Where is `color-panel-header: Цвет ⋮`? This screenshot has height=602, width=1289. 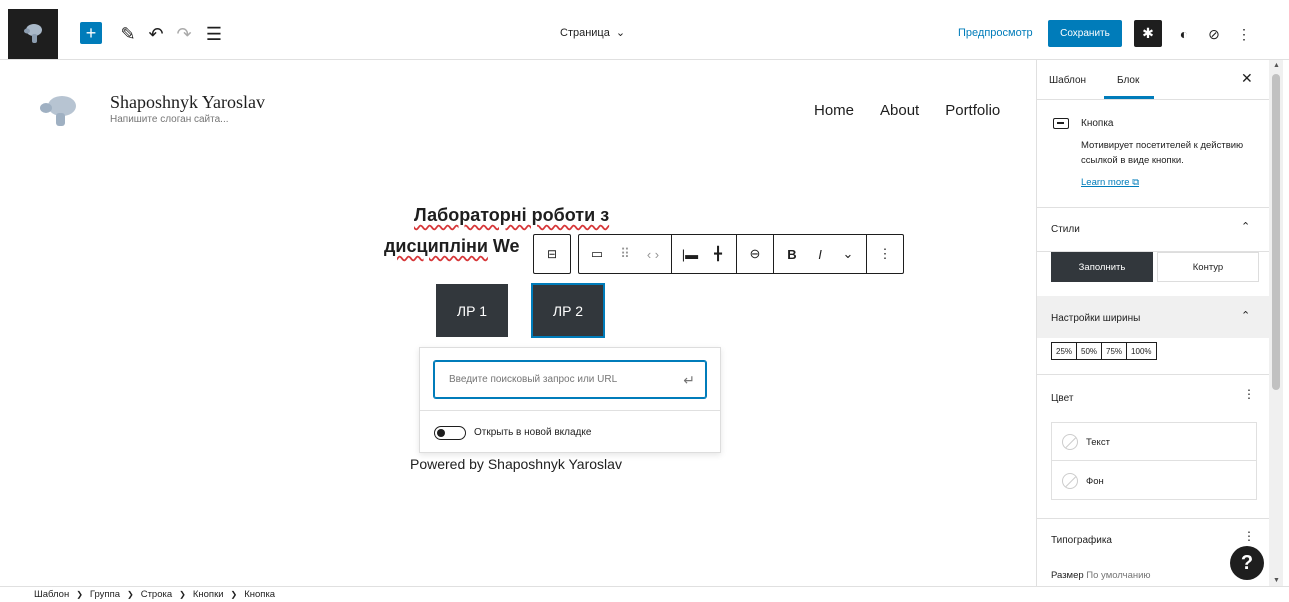
color-panel-header: Цвет ⋮ is located at coordinates (1153, 395).